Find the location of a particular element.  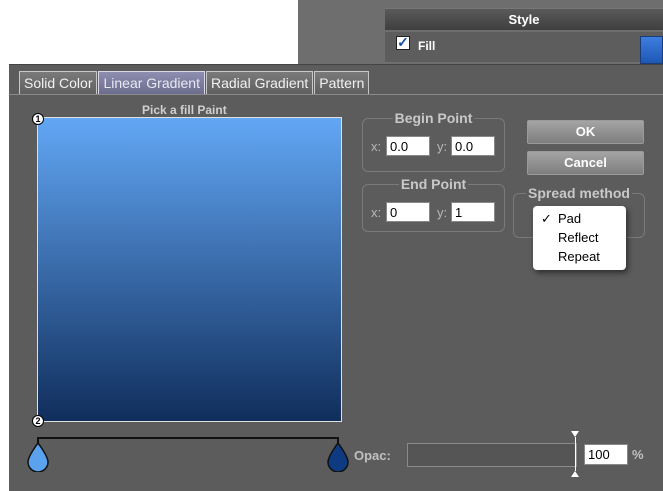

end-point-handle: 2 is located at coordinates (38, 421).